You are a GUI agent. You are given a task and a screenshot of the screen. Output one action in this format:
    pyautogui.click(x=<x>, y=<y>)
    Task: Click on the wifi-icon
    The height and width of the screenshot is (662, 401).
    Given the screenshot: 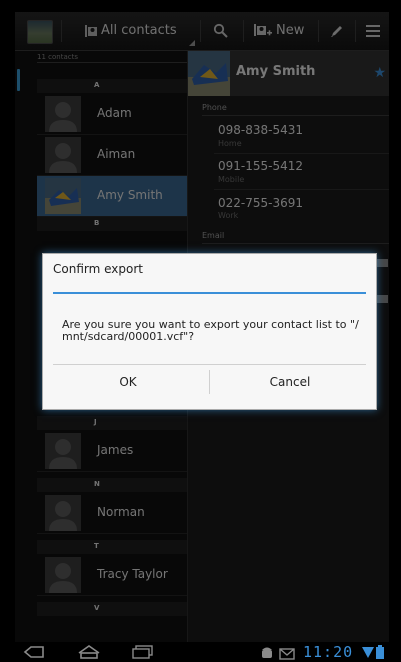 What is the action you would take?
    pyautogui.click(x=368, y=652)
    